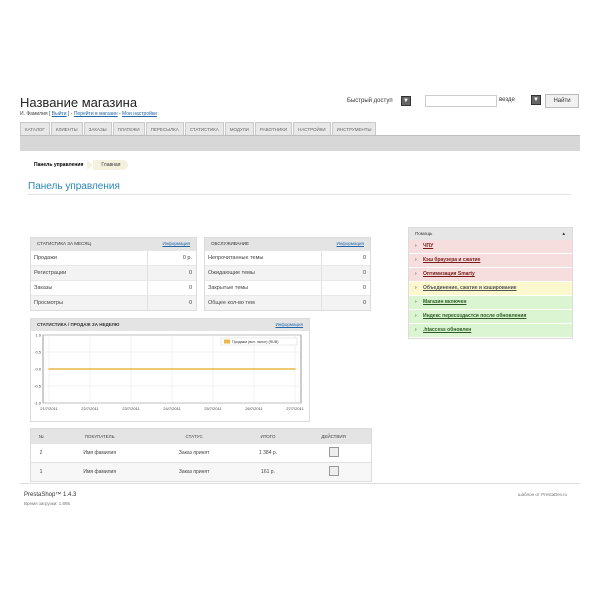 This screenshot has height=600, width=600. I want to click on page-title: Панель управления, so click(74, 186).